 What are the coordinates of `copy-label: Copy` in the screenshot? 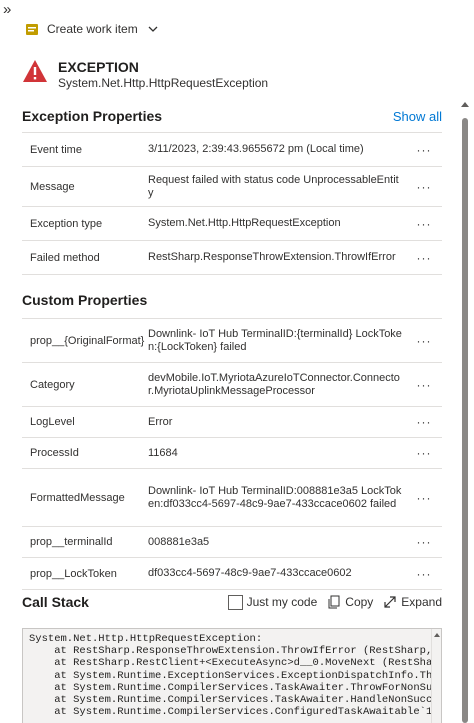 It's located at (359, 602).